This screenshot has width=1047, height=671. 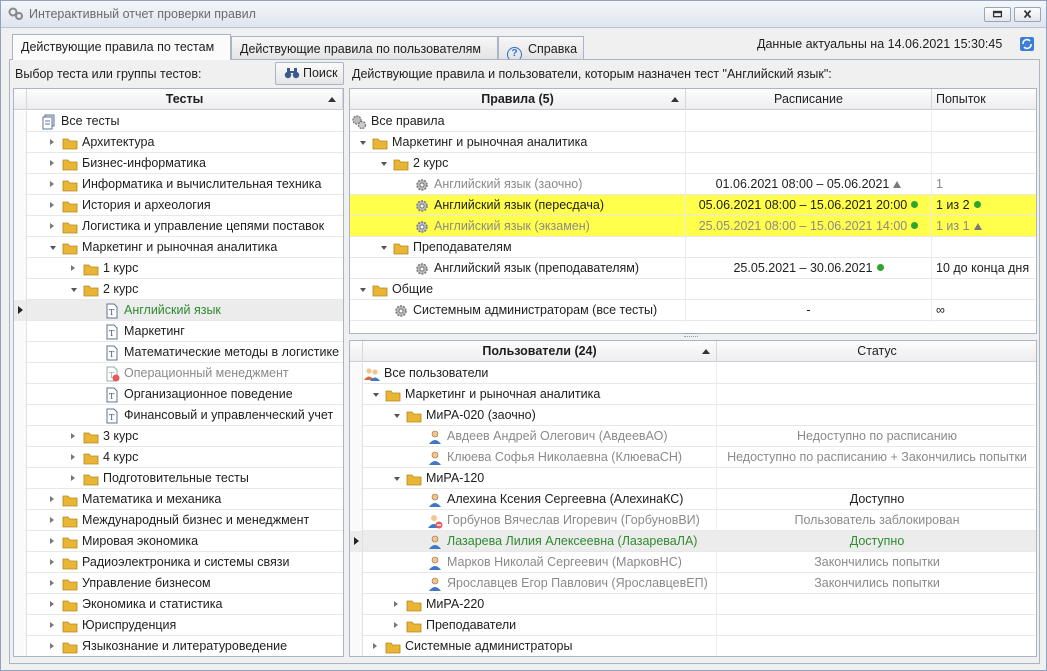 What do you see at coordinates (178, 541) in the screenshot?
I see `tree-group-row: Мировая экономика` at bounding box center [178, 541].